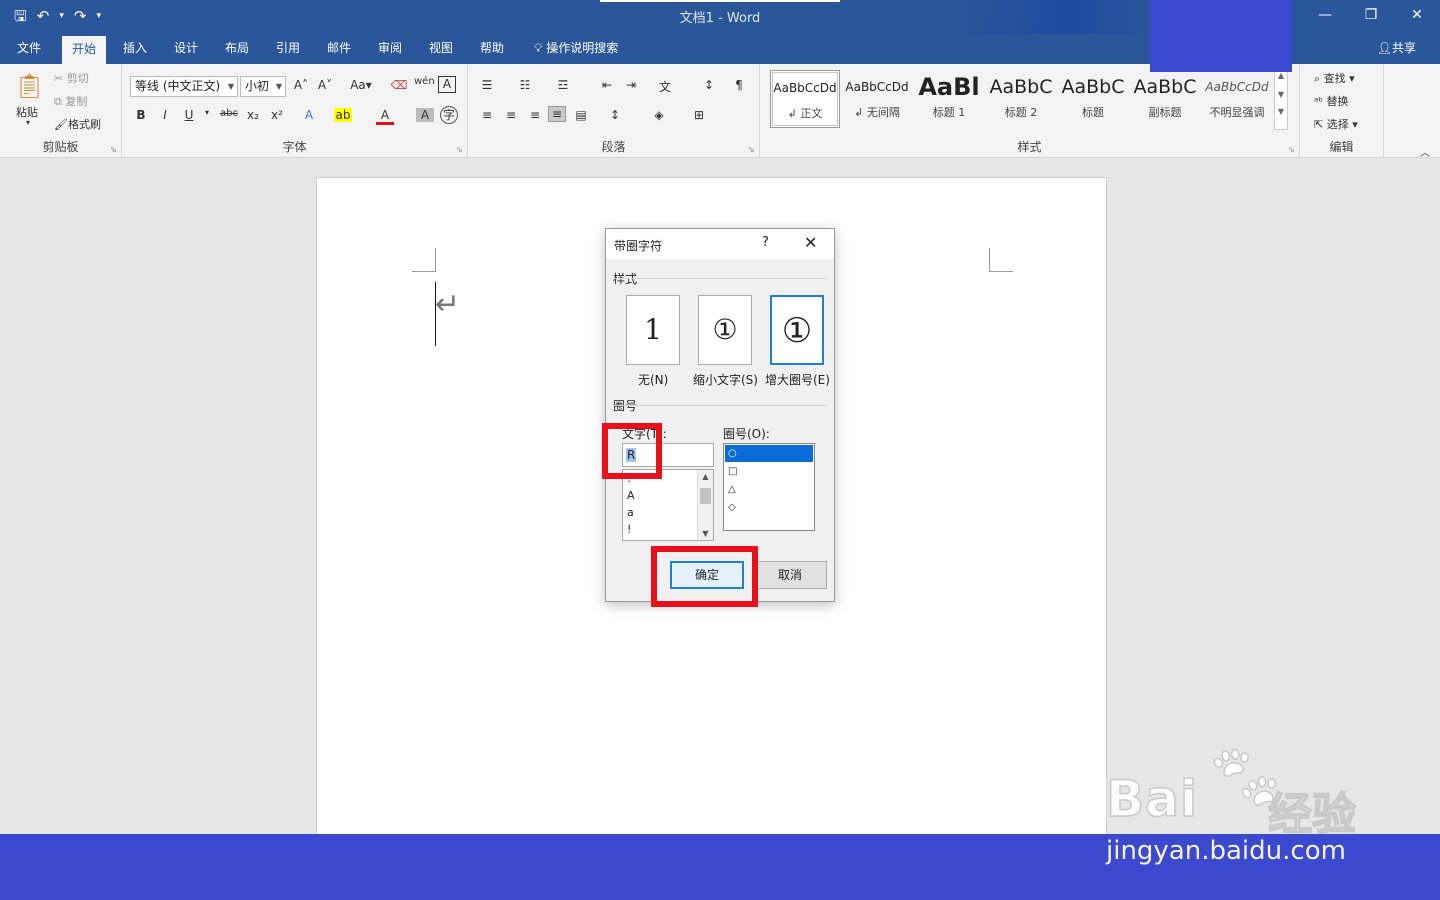 The image size is (1440, 900). I want to click on clipboard-launcher-icon: ⬂, so click(113, 149).